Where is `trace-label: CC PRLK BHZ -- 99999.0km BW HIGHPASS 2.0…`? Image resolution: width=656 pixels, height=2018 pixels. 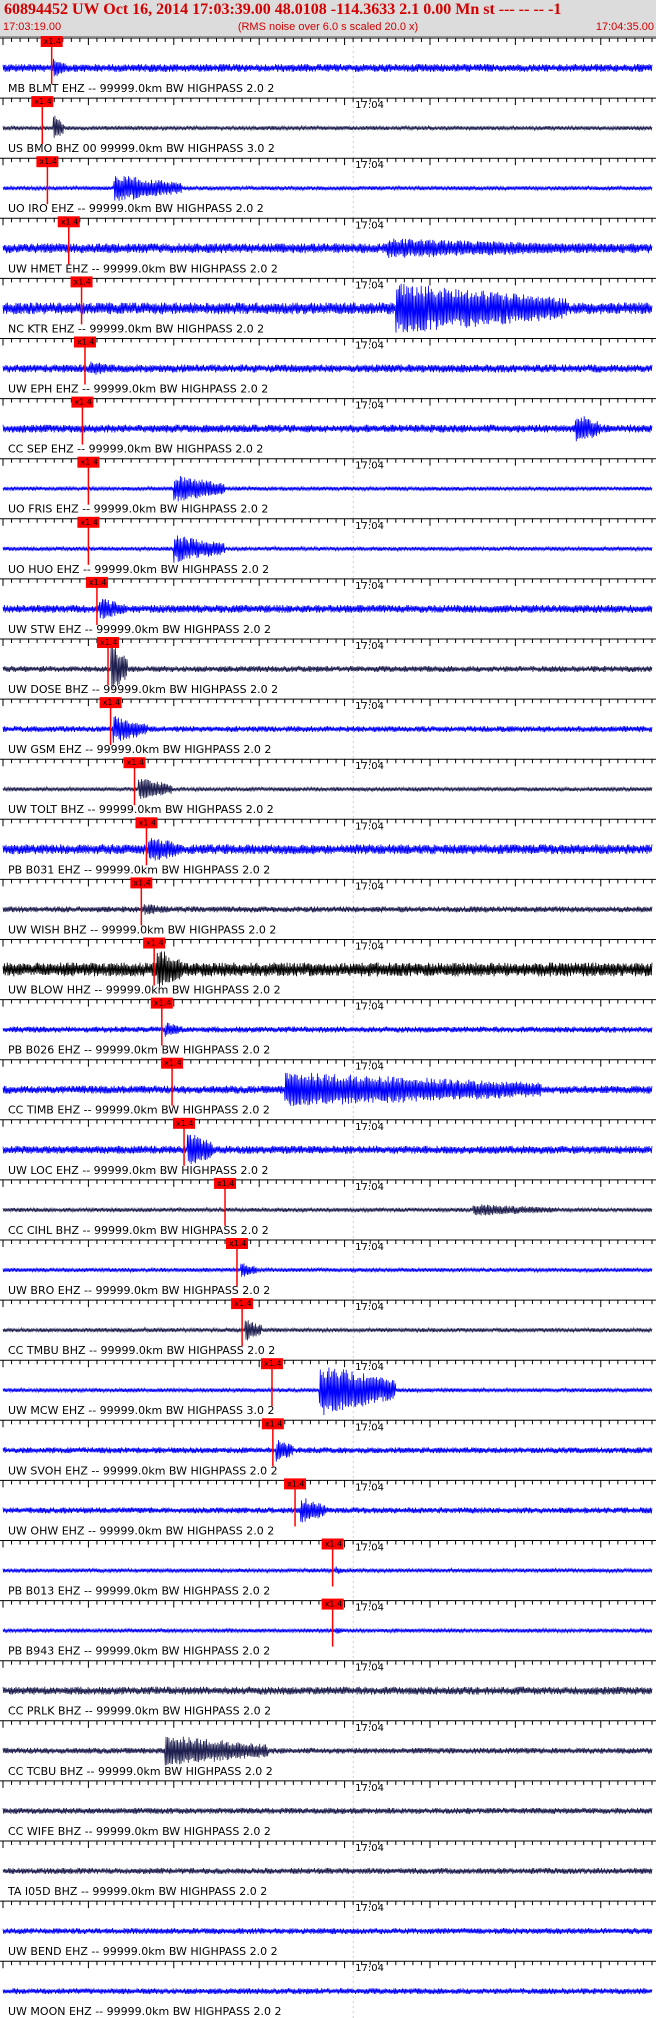
trace-label: CC PRLK BHZ -- 99999.0km BW HIGHPASS 2.0… is located at coordinates (139, 1711).